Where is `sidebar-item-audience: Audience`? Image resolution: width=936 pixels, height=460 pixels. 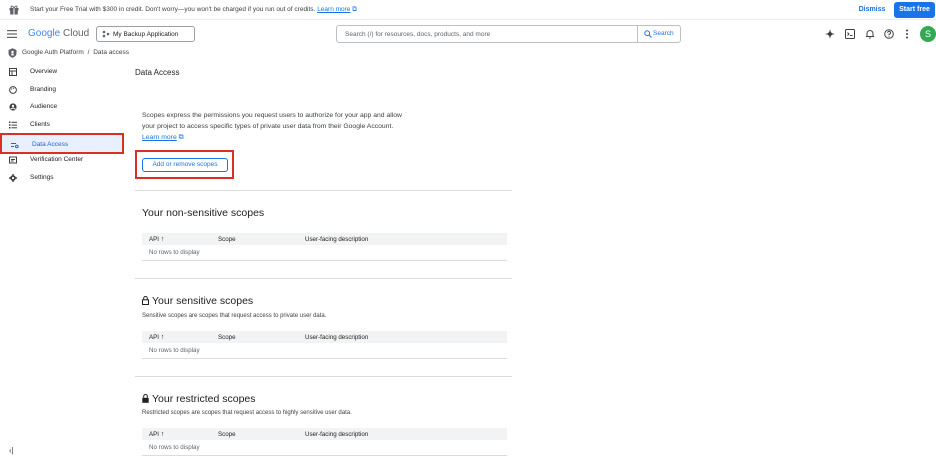
sidebar-item-audience: Audience is located at coordinates (62, 107).